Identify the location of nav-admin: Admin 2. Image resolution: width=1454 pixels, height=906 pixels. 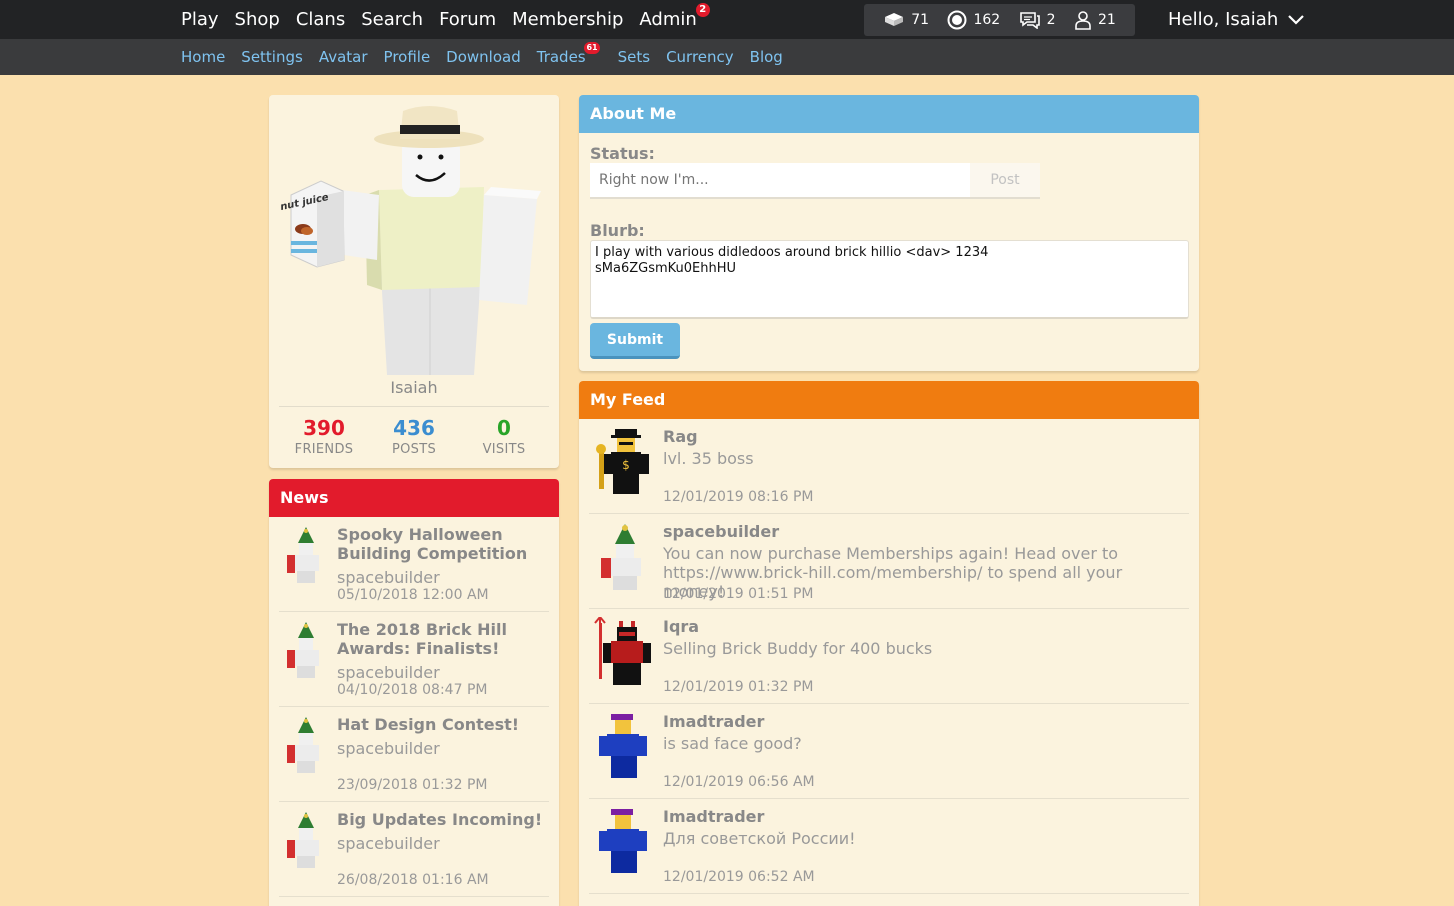
(674, 16).